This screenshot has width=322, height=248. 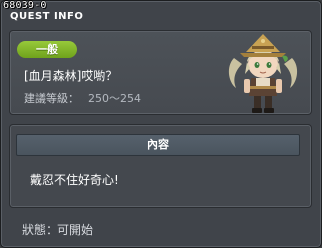 I want to click on window-title: QUEST INFO, so click(x=47, y=16).